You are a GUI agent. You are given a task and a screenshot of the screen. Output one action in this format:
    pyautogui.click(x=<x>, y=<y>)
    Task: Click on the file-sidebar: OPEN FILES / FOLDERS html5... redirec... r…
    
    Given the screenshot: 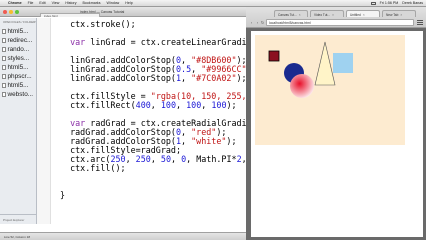 What is the action you would take?
    pyautogui.click(x=18, y=121)
    